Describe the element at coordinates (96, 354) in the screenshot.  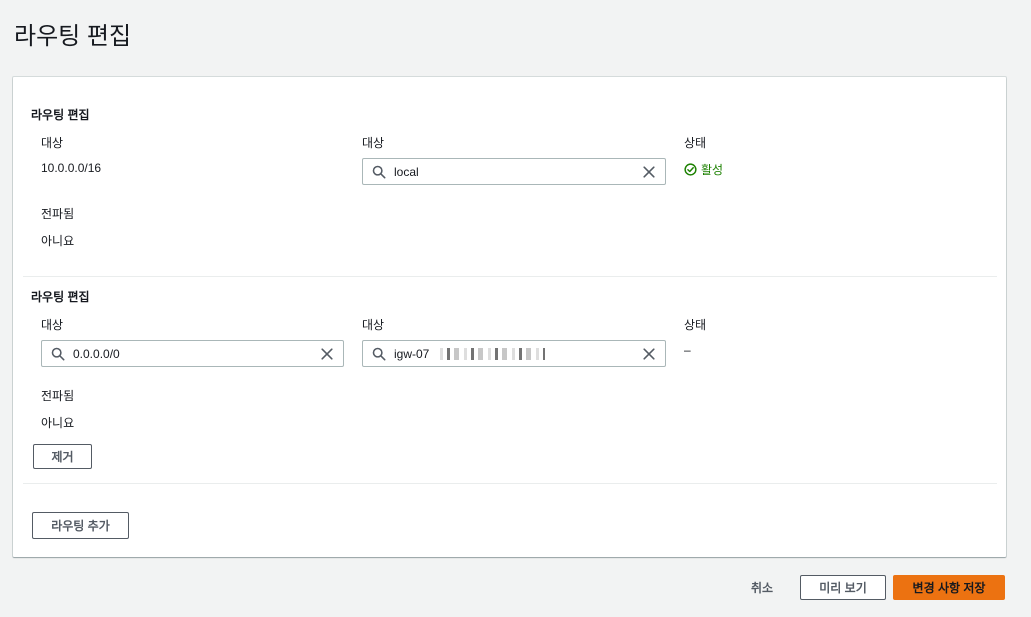
I see `route-2-destination-value: 0.0.0.0/0` at that location.